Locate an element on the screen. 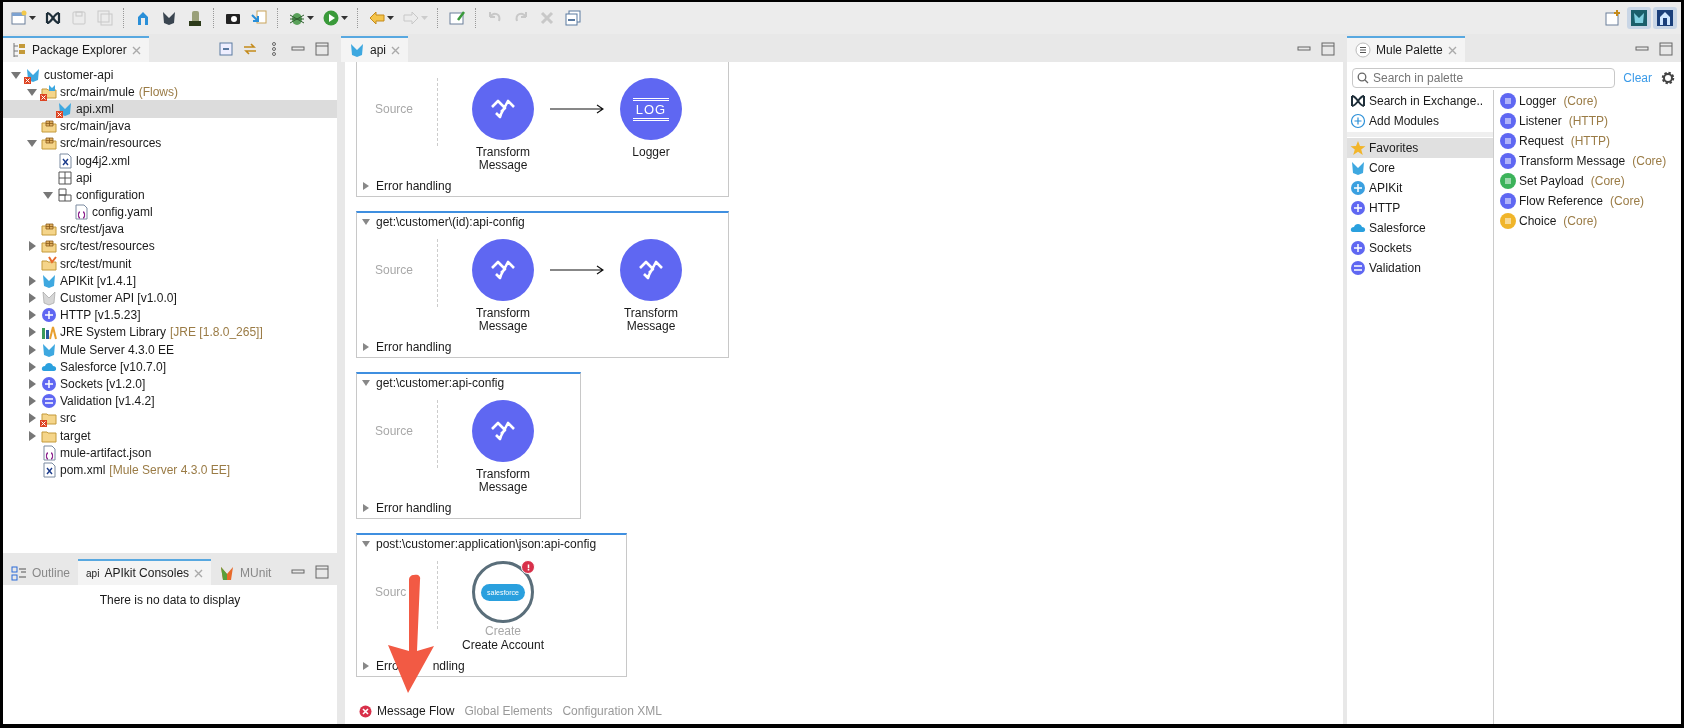  panel-tab: api APIkit Consoles is located at coordinates (145, 572).